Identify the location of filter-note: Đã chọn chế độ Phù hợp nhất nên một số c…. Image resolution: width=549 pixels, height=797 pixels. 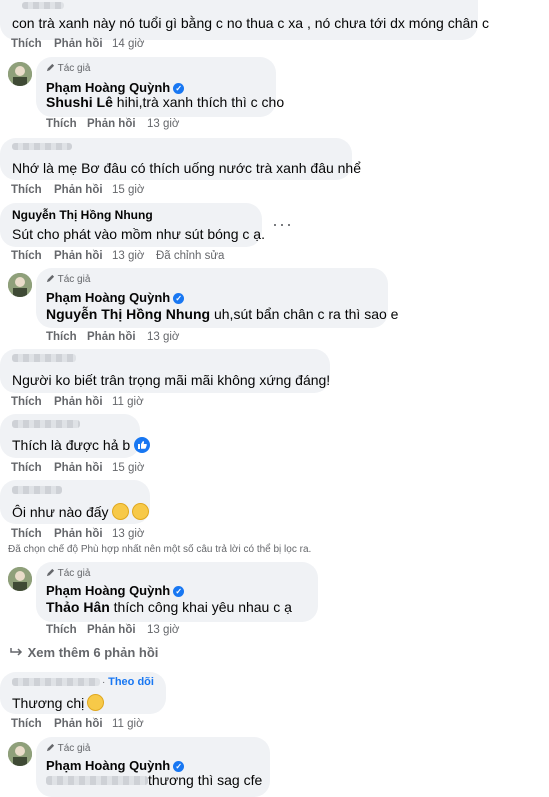
(160, 549).